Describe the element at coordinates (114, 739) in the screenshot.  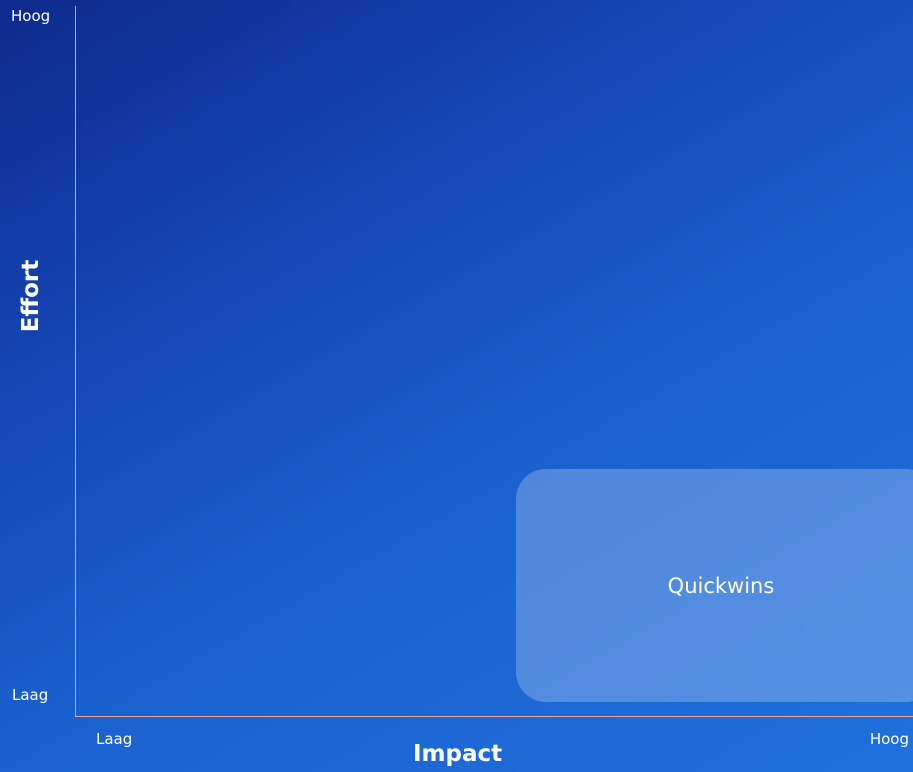
I see `x-axis-low-label: Laag` at that location.